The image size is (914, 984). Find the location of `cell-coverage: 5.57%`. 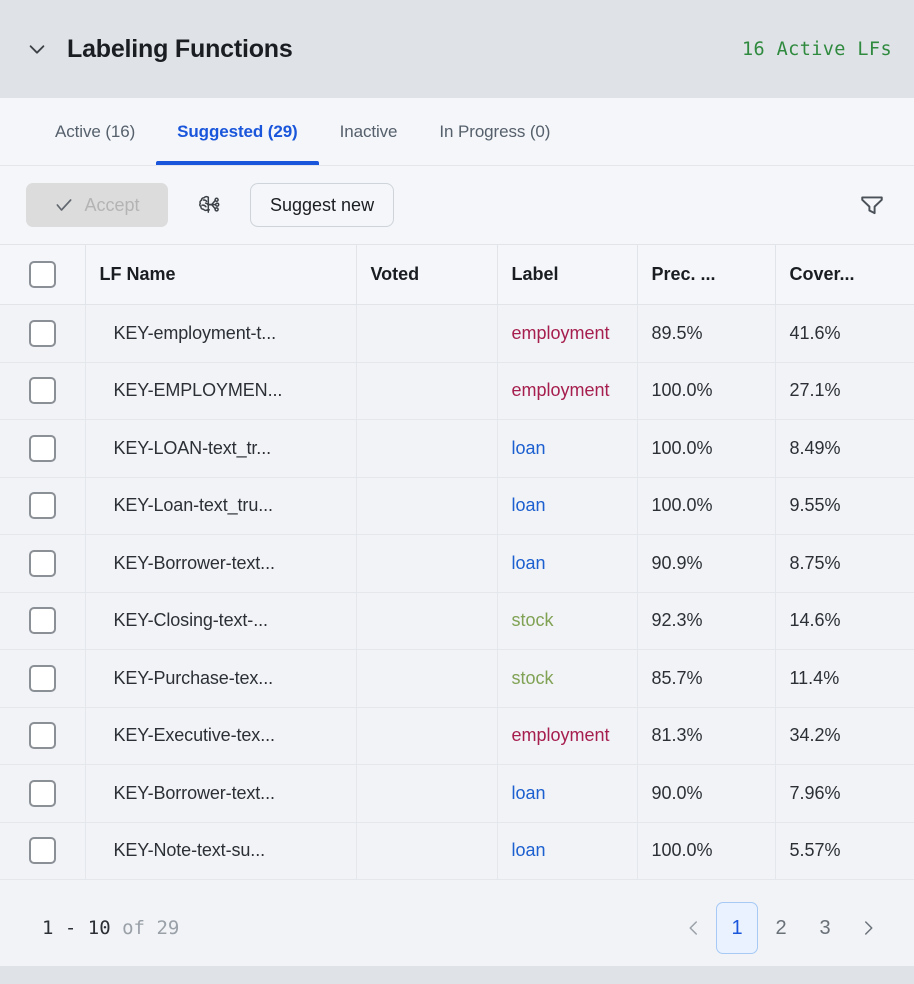

cell-coverage: 5.57% is located at coordinates (844, 851).